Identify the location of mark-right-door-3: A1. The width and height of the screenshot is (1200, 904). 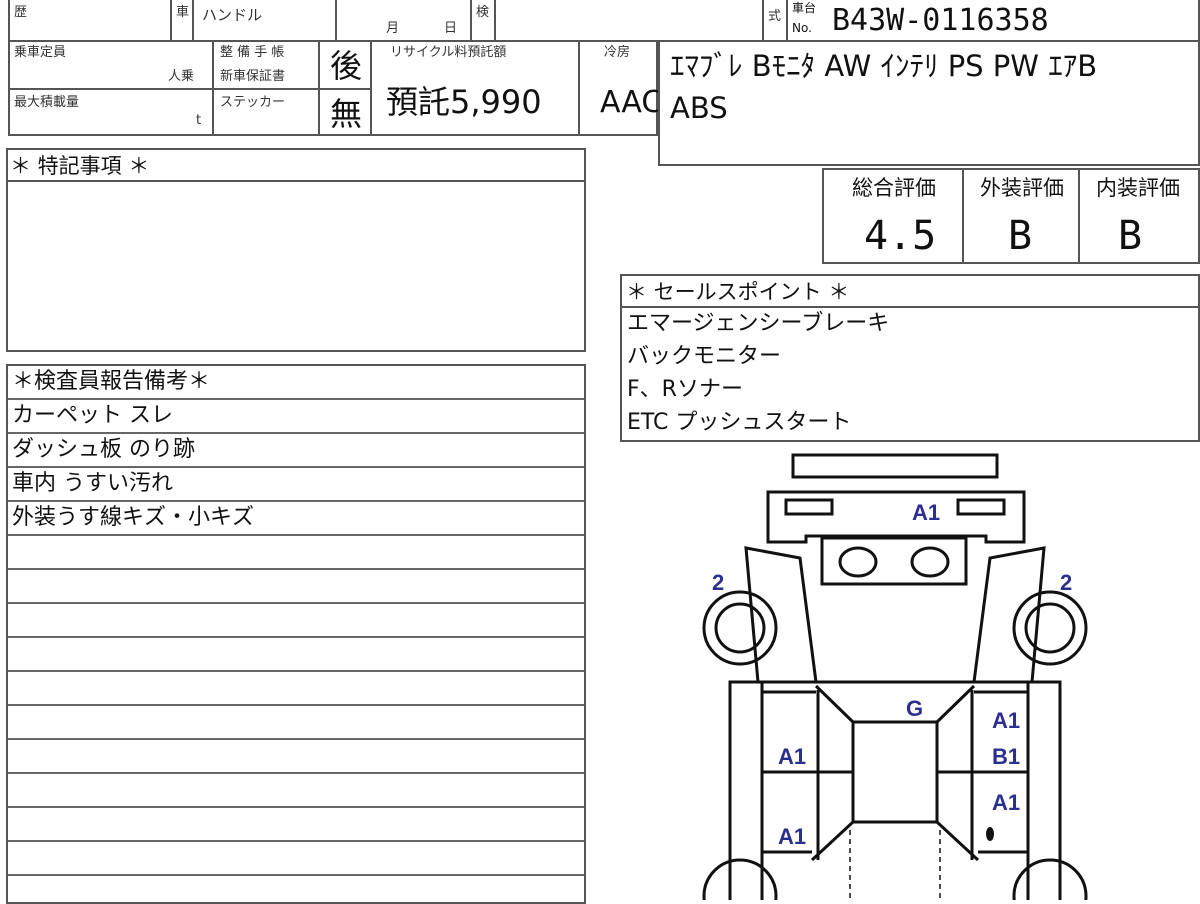
(1006, 802).